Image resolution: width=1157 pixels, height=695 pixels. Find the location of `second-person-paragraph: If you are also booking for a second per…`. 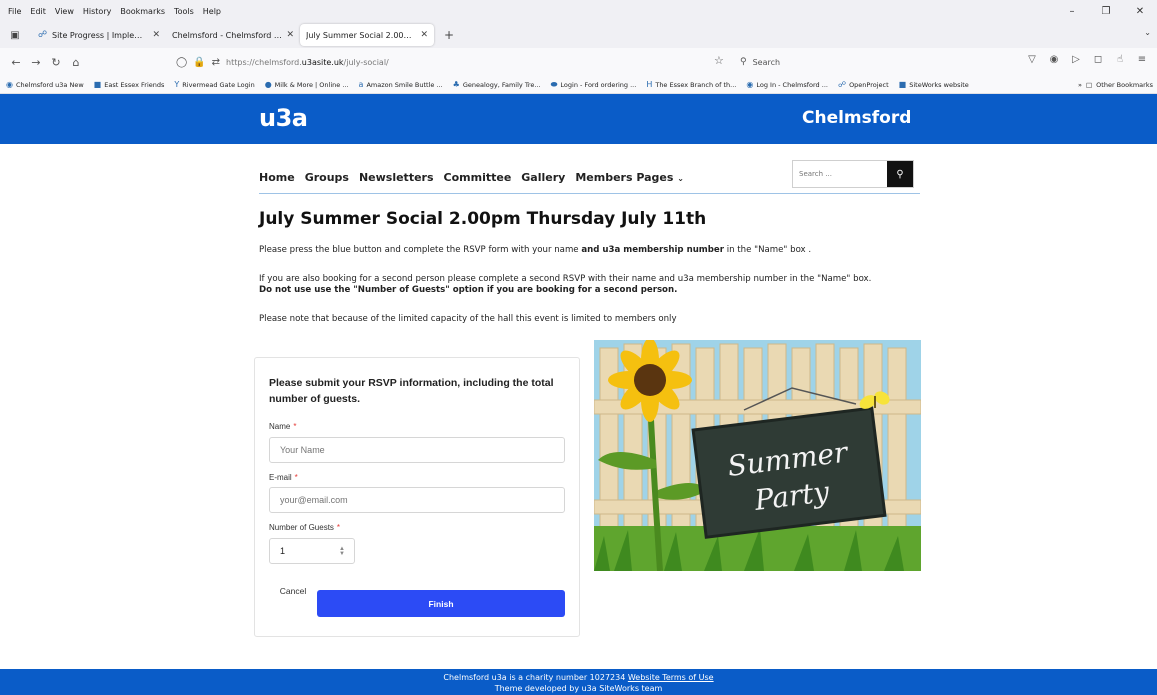

second-person-paragraph: If you are also booking for a second per… is located at coordinates (565, 279).